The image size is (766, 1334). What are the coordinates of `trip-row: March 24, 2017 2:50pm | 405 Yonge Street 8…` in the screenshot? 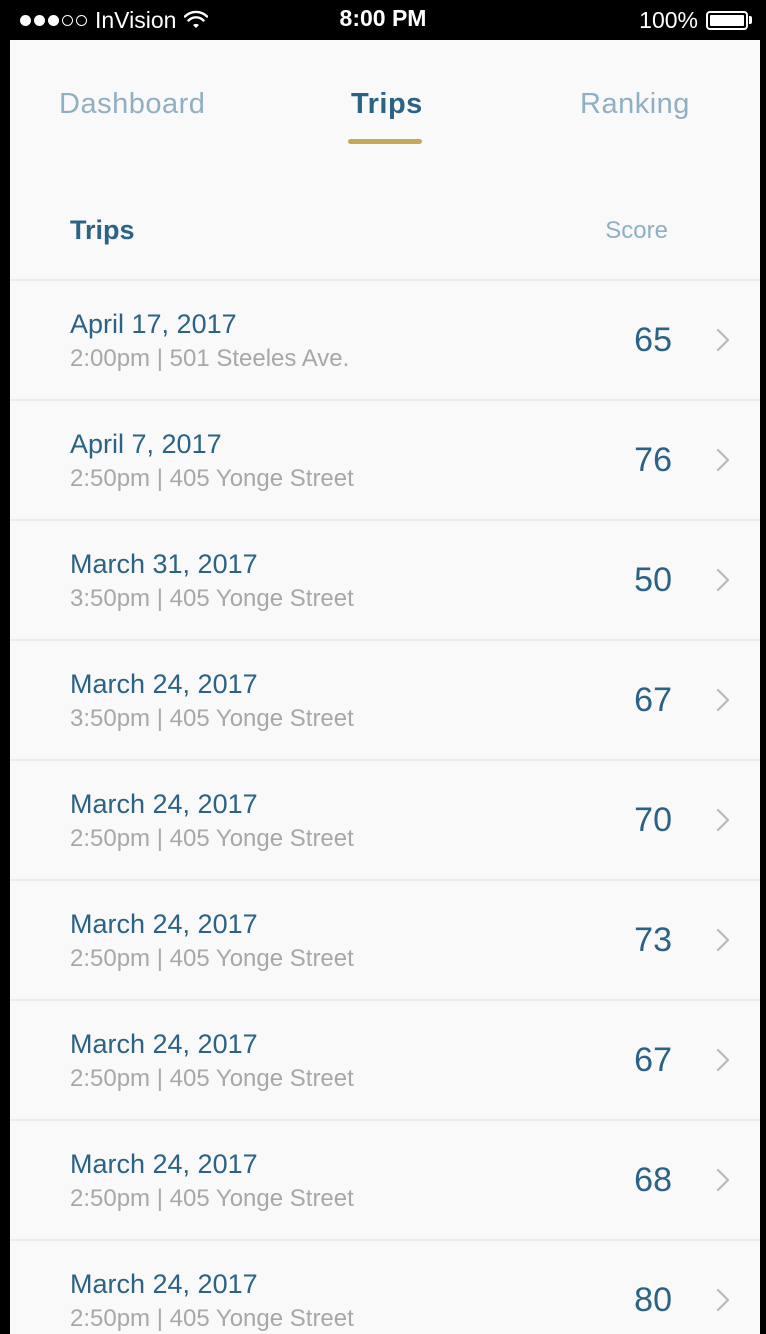 It's located at (385, 1287).